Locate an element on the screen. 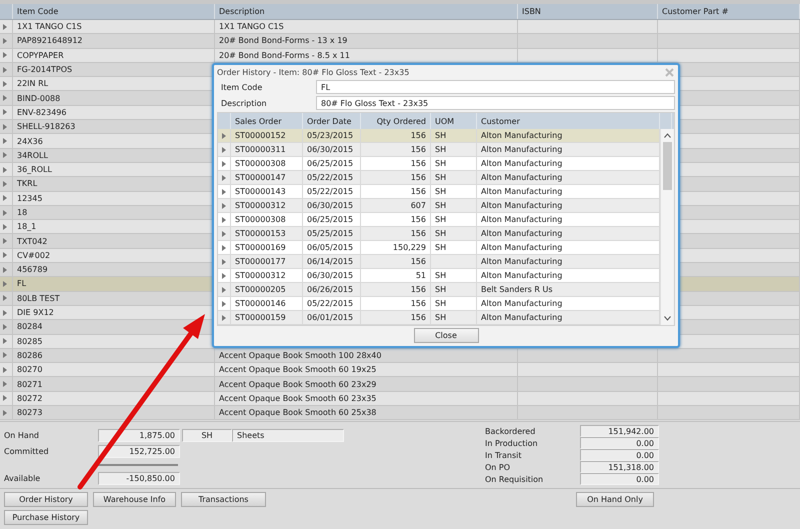  grid-row: 80271 Accent Opaque Book Smooth 60 23x29 is located at coordinates (400, 384).